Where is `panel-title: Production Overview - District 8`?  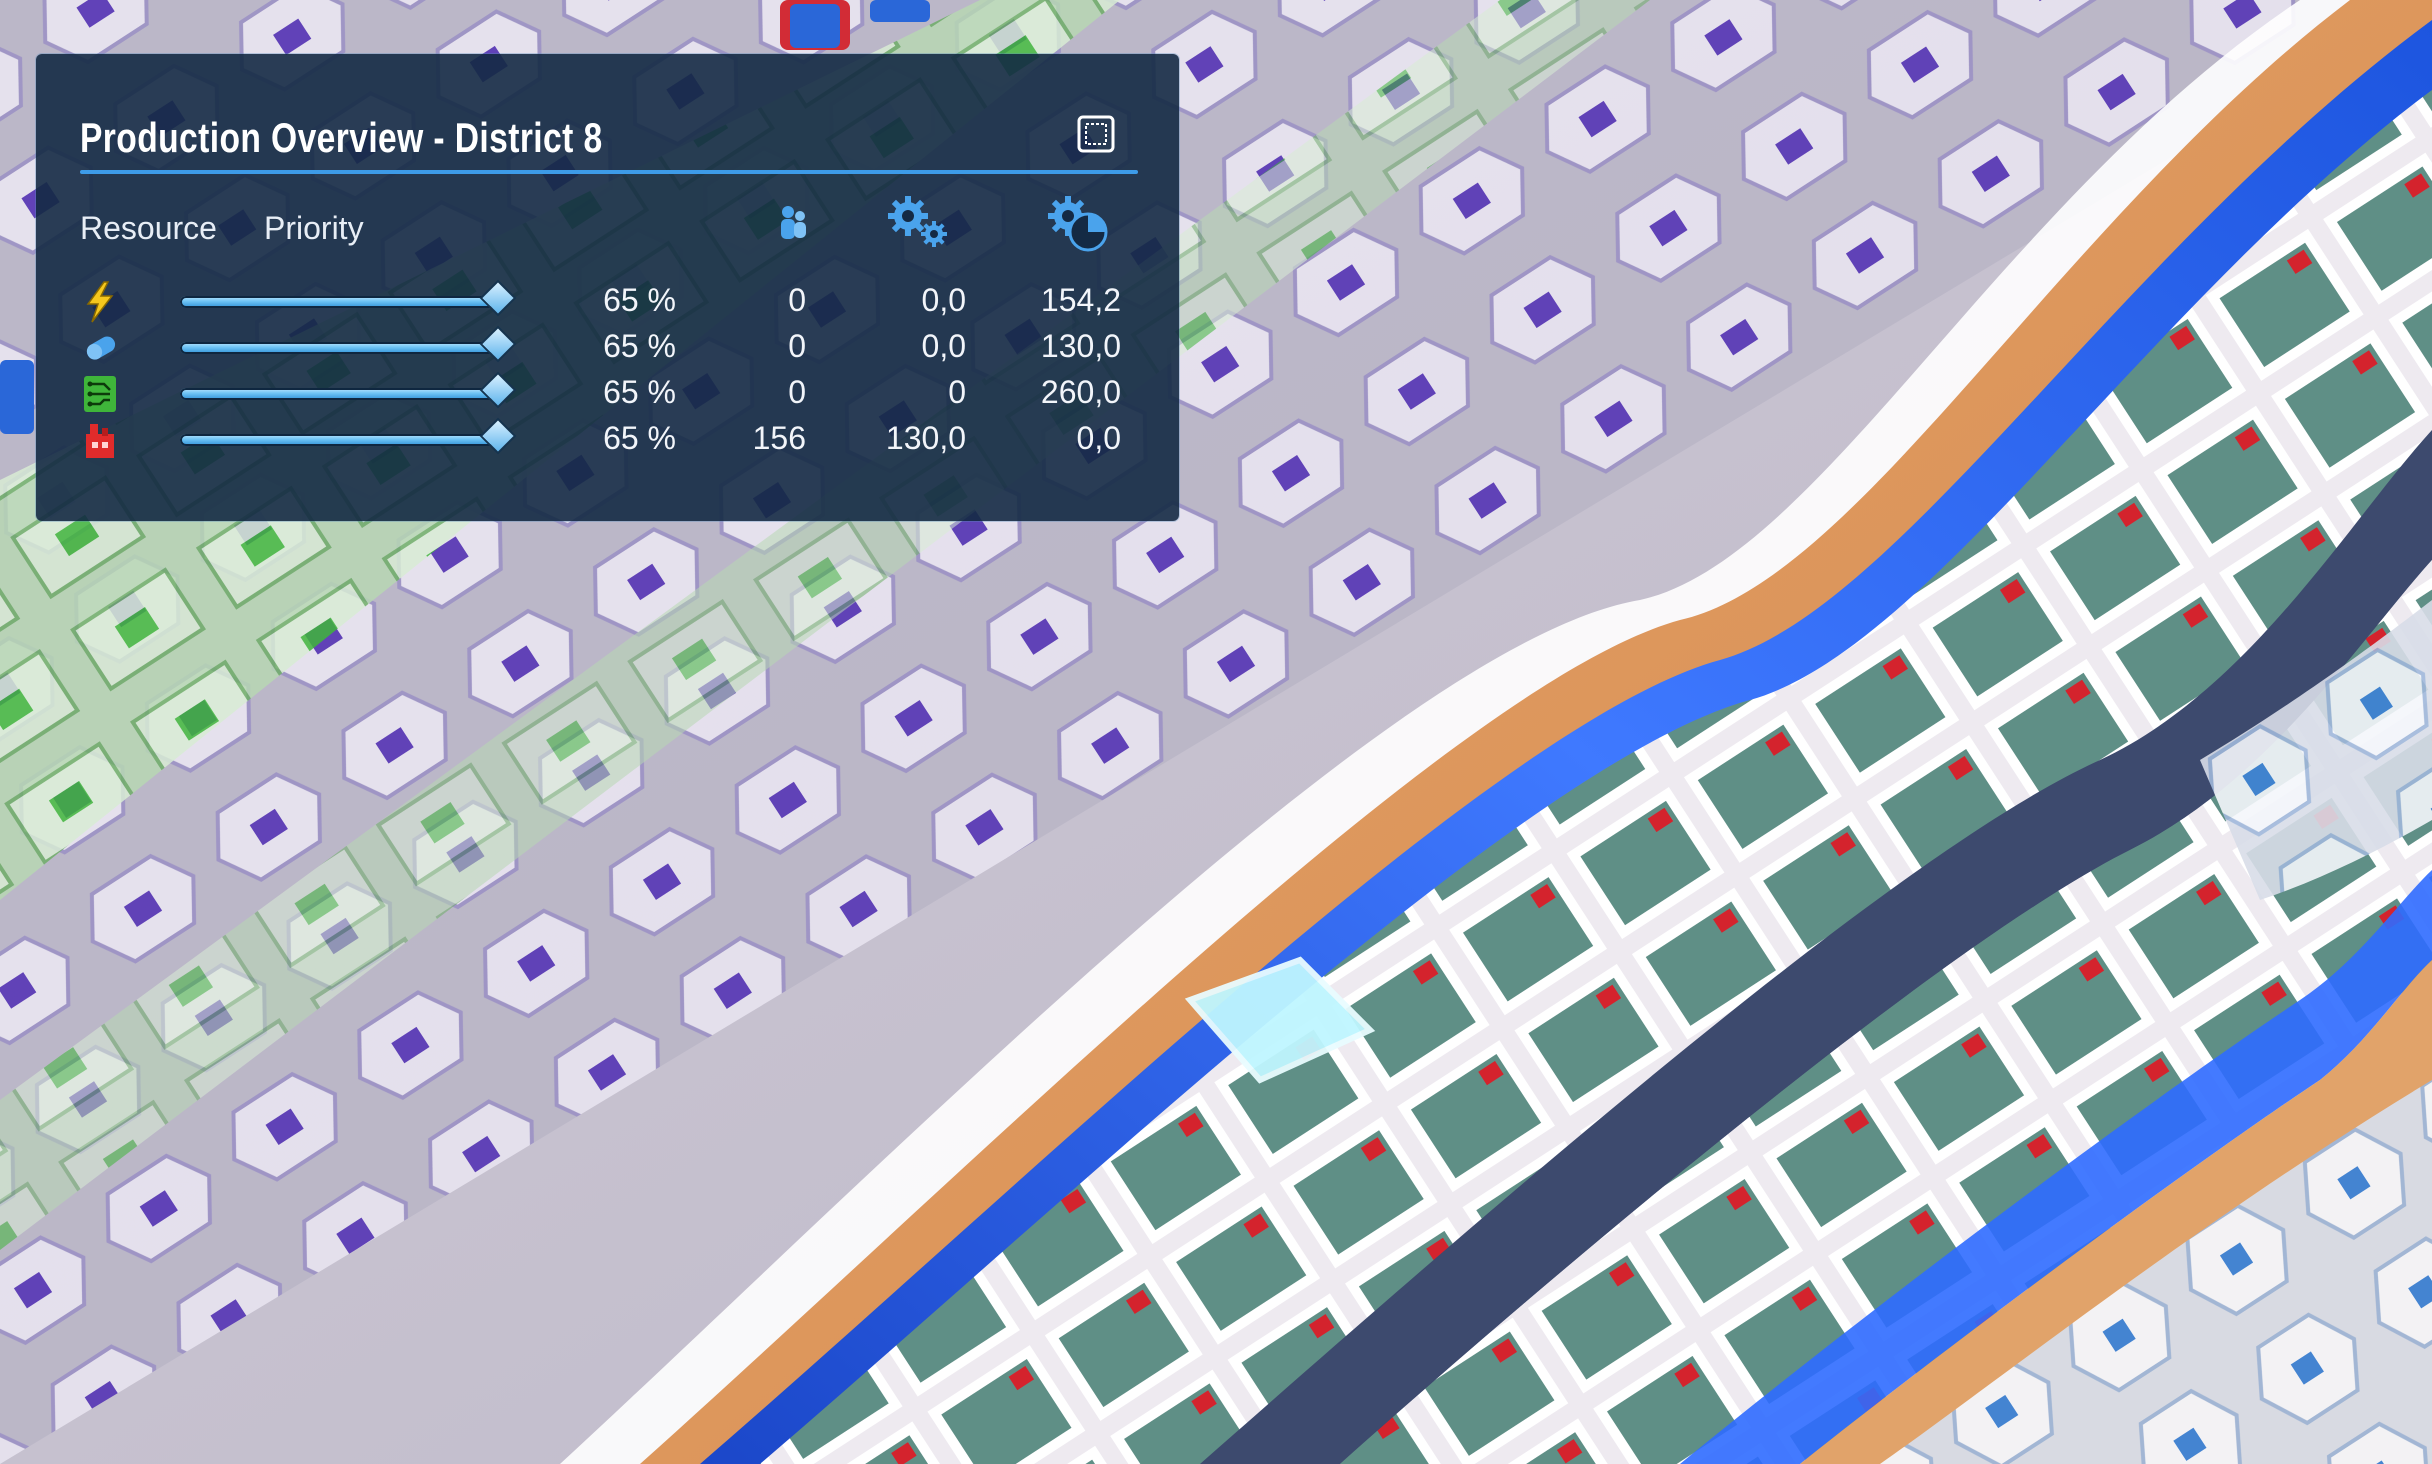 panel-title: Production Overview - District 8 is located at coordinates (341, 137).